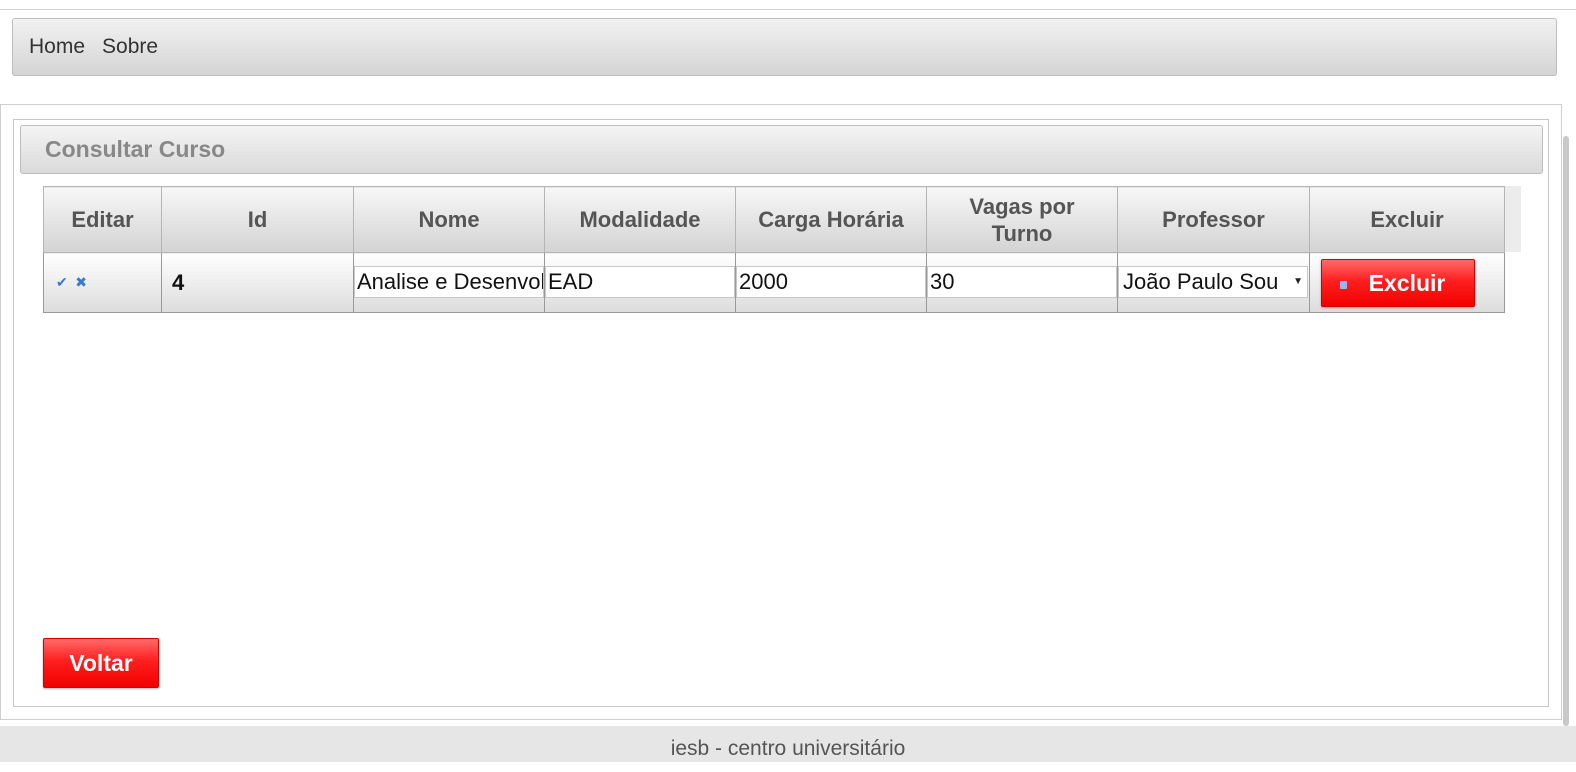 This screenshot has height=772, width=1576. I want to click on nome-cell: Analise e Desenvolvimento, so click(449, 282).